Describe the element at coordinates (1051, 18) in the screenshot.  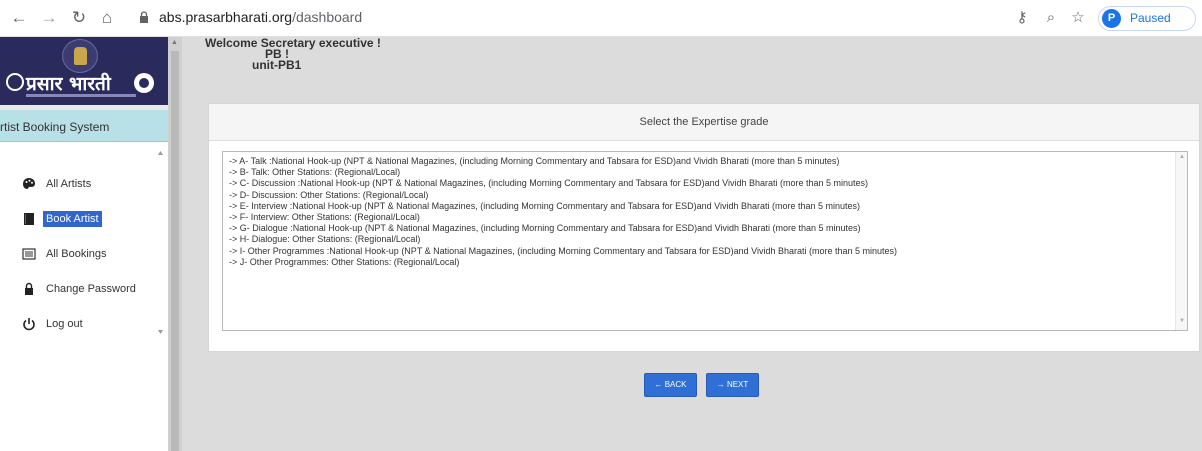
I see `zoom-icon: ⌕` at that location.